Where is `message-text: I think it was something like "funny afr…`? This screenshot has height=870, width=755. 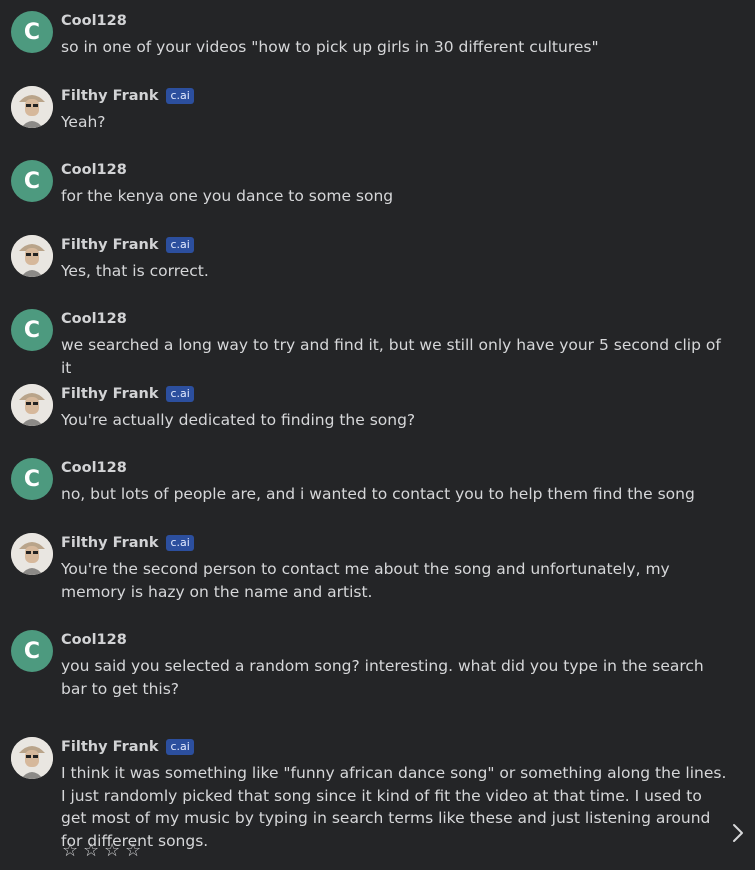 message-text: I think it was something like "funny afr… is located at coordinates (394, 807).